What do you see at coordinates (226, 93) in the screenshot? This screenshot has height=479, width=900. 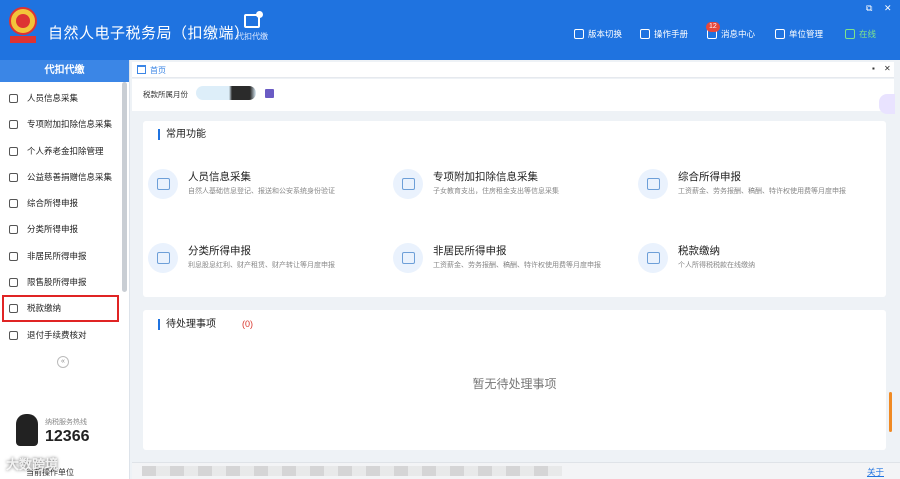 I see `period-field` at bounding box center [226, 93].